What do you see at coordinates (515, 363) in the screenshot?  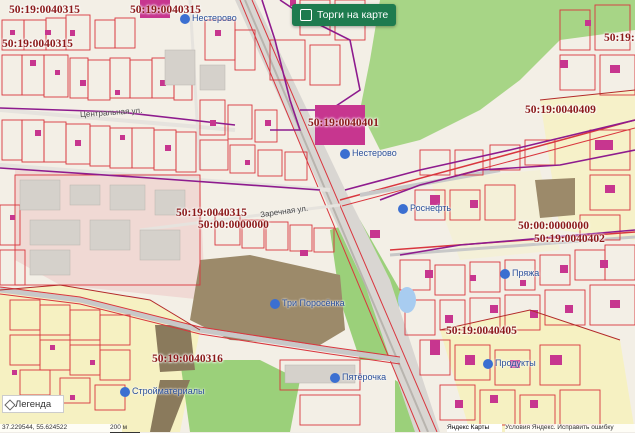 I see `poi-text: Продукты` at bounding box center [515, 363].